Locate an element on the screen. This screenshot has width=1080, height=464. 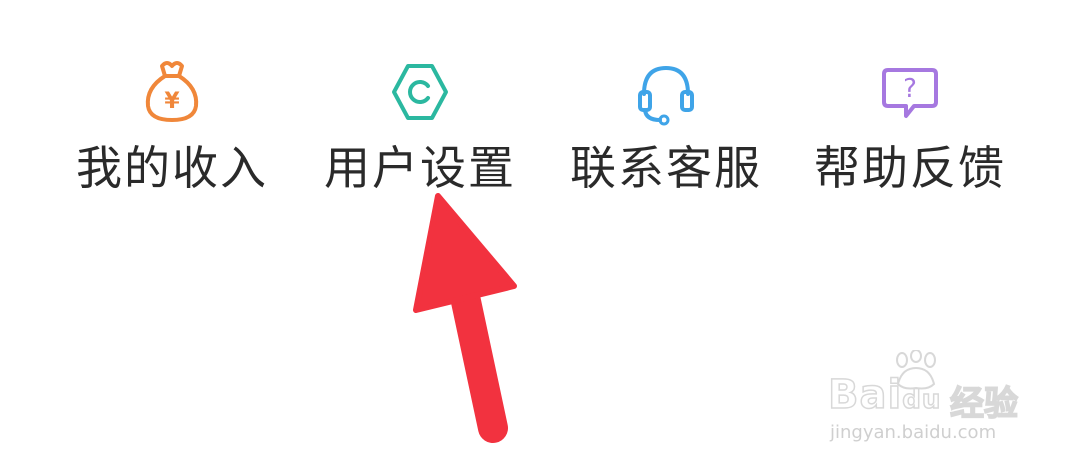
menu-item-user-settings: 用户设置 is located at coordinates (420, 130).